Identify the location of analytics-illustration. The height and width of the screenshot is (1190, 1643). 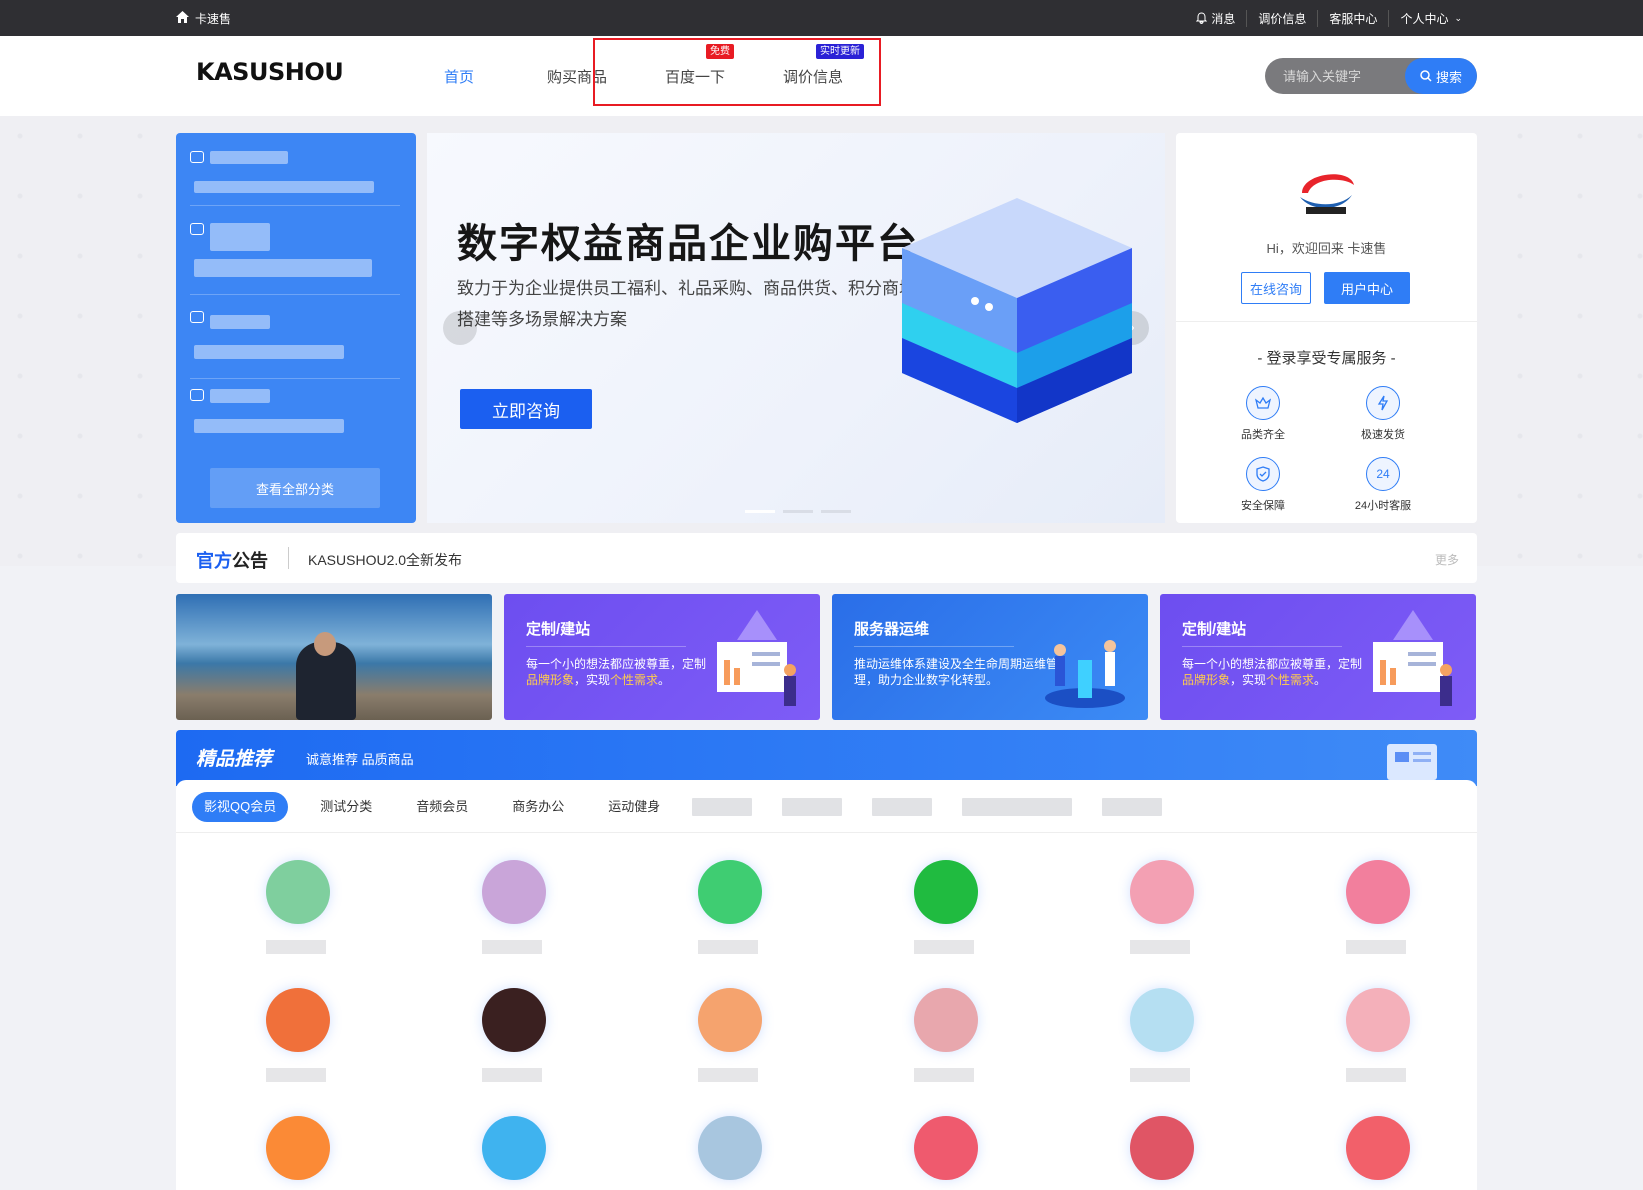
(756, 658).